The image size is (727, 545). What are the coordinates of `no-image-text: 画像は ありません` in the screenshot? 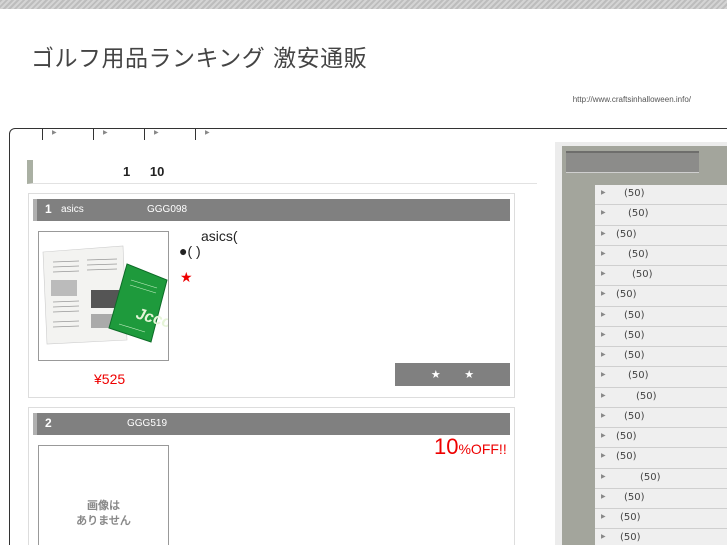 It's located at (103, 513).